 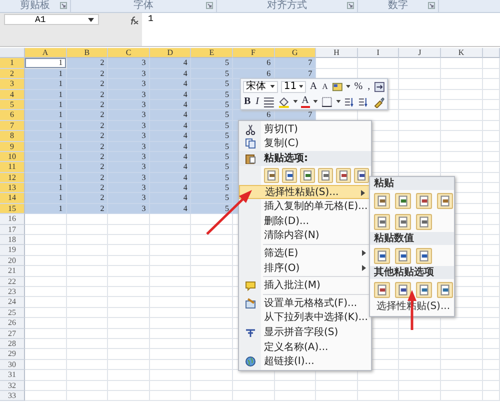 I want to click on brush-icon, so click(x=379, y=102).